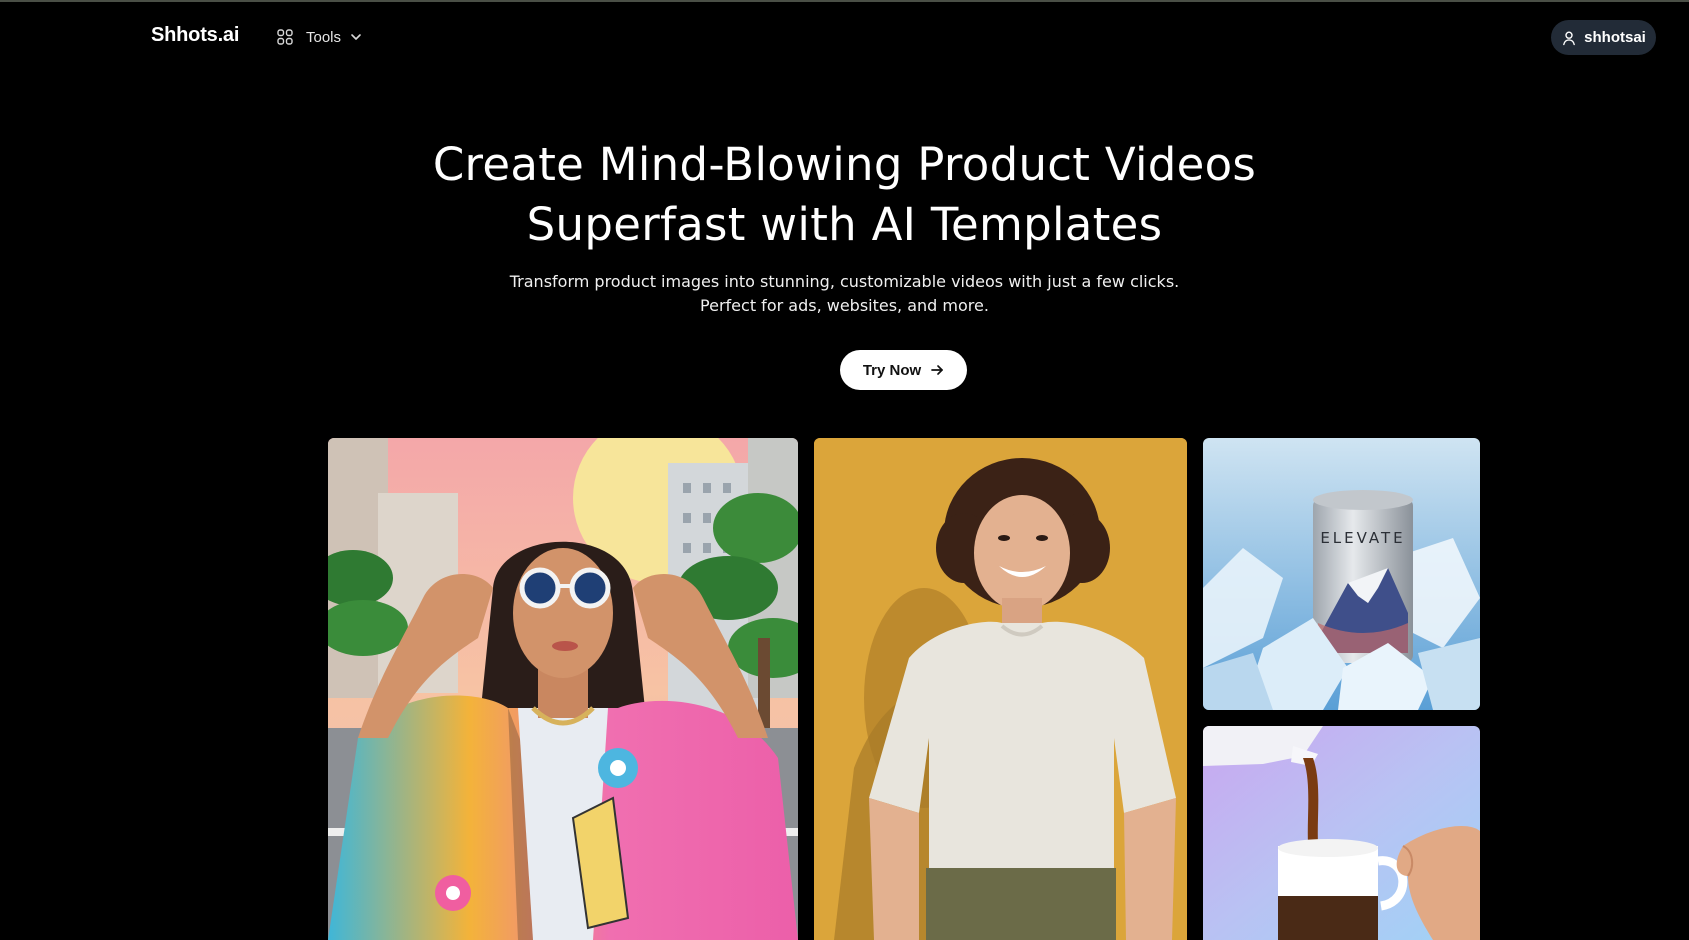 The image size is (1689, 940). What do you see at coordinates (1615, 37) in the screenshot?
I see `username-label: shhotsai` at bounding box center [1615, 37].